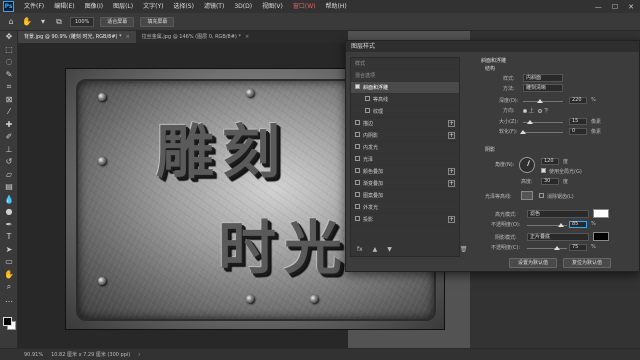  I want to click on shadow-opacity-slider, so click(547, 248).